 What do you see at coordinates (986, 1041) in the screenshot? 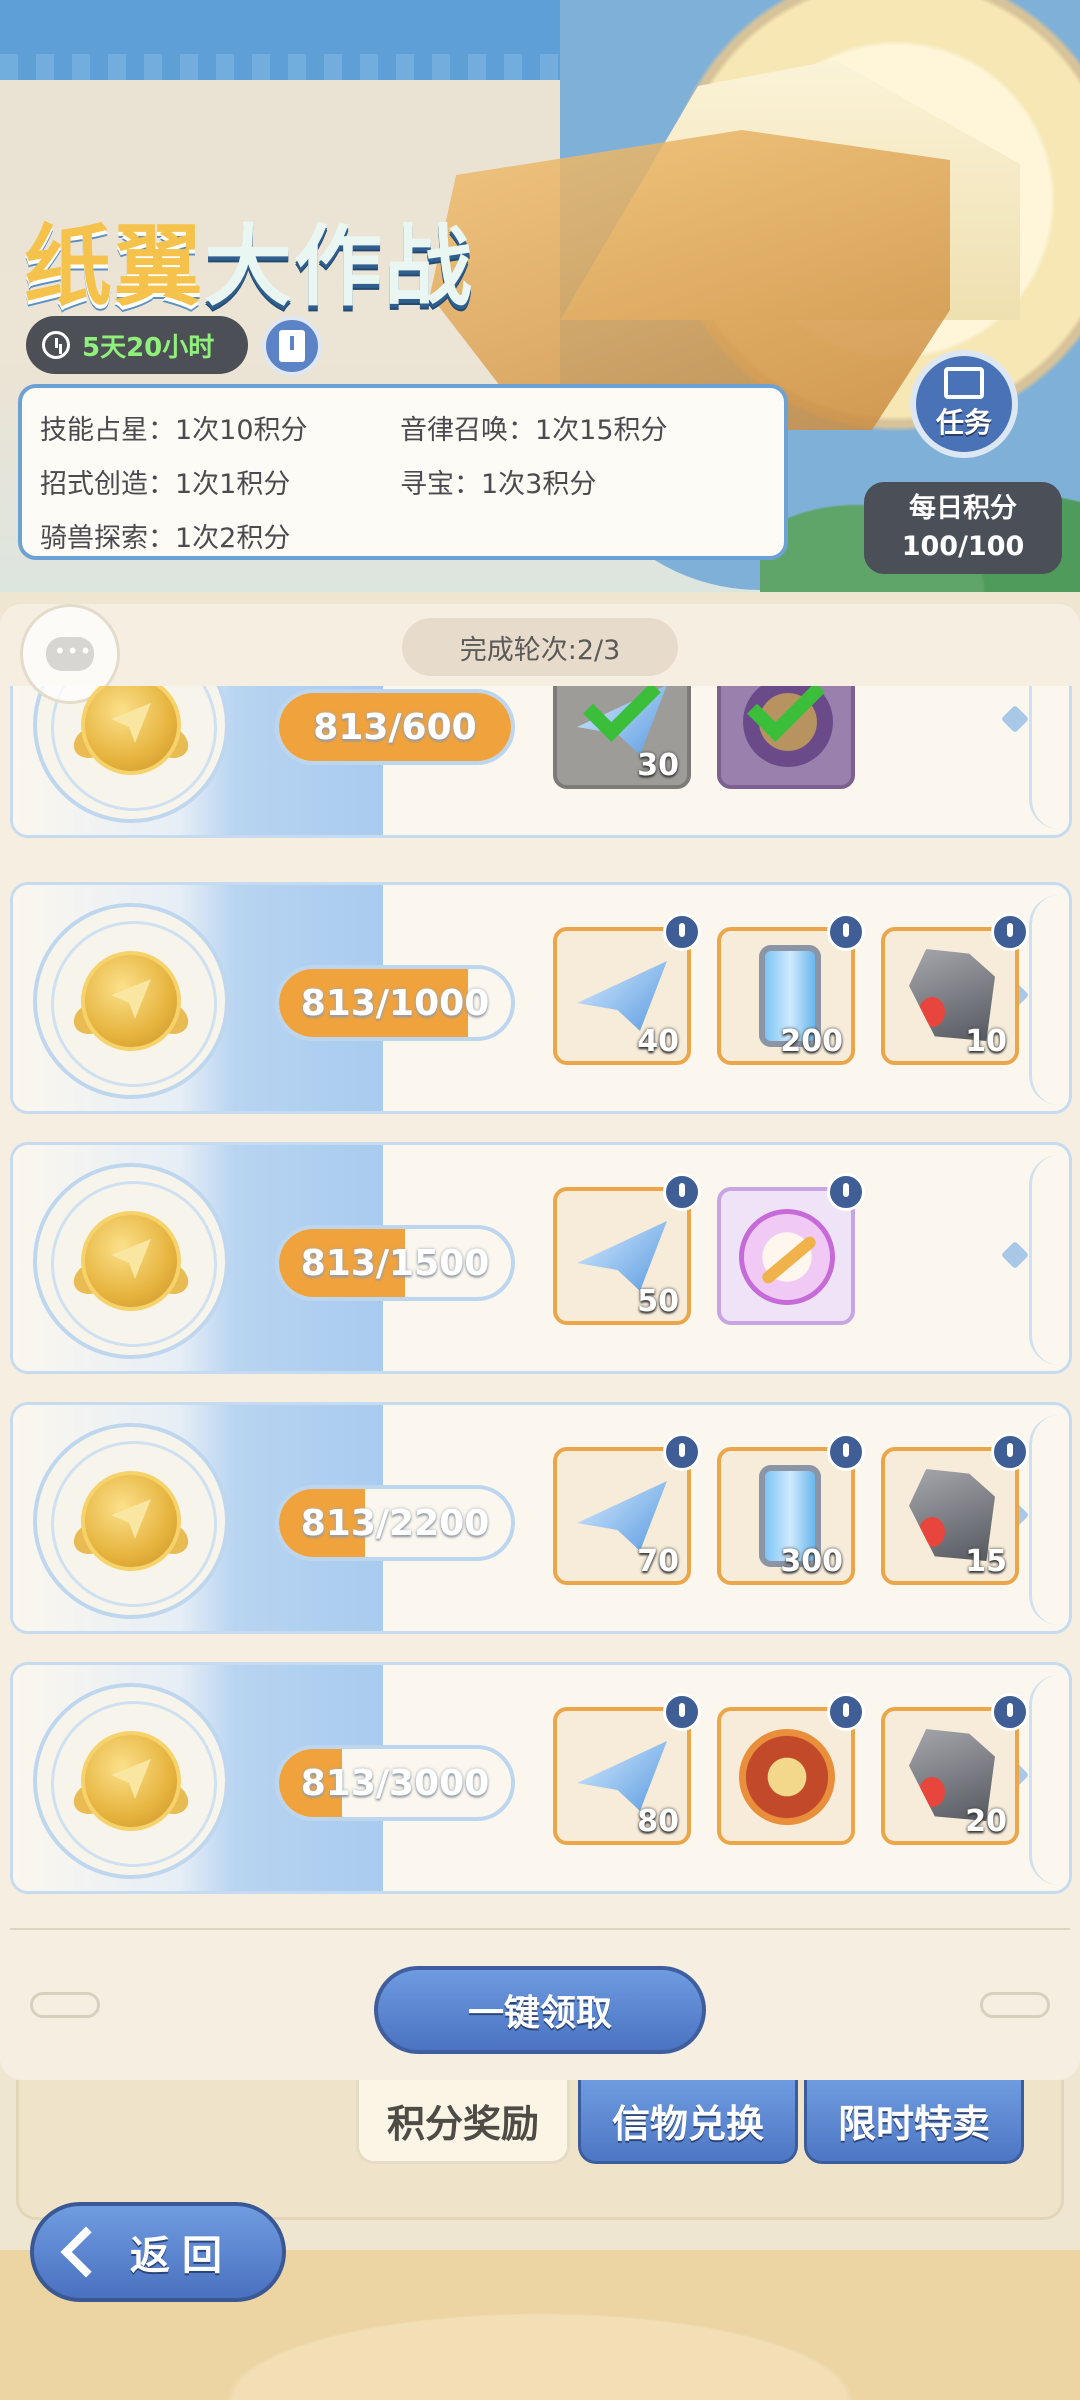
I see `reward-qty: 10` at bounding box center [986, 1041].